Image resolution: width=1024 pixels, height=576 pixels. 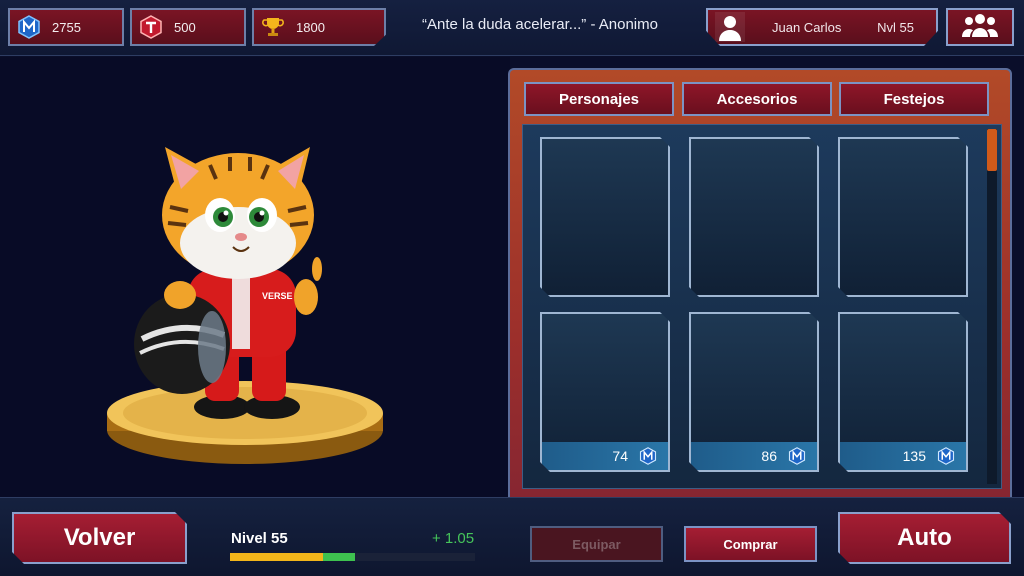 I want to click on profile-button: Juan Carlos Nvl 55, so click(x=822, y=27).